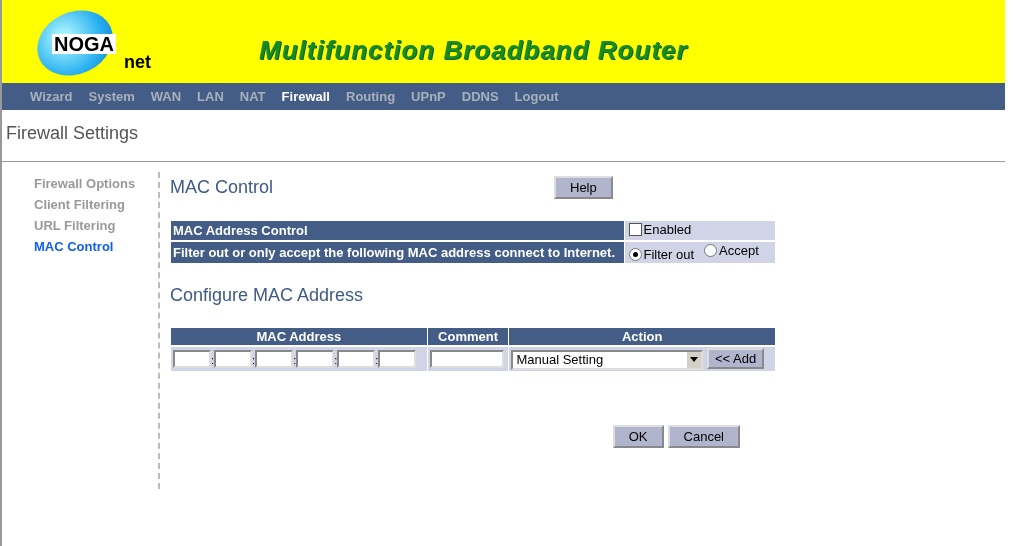 This screenshot has height=546, width=1022. What do you see at coordinates (96, 246) in the screenshot?
I see `sidebar-link: MAC Control` at bounding box center [96, 246].